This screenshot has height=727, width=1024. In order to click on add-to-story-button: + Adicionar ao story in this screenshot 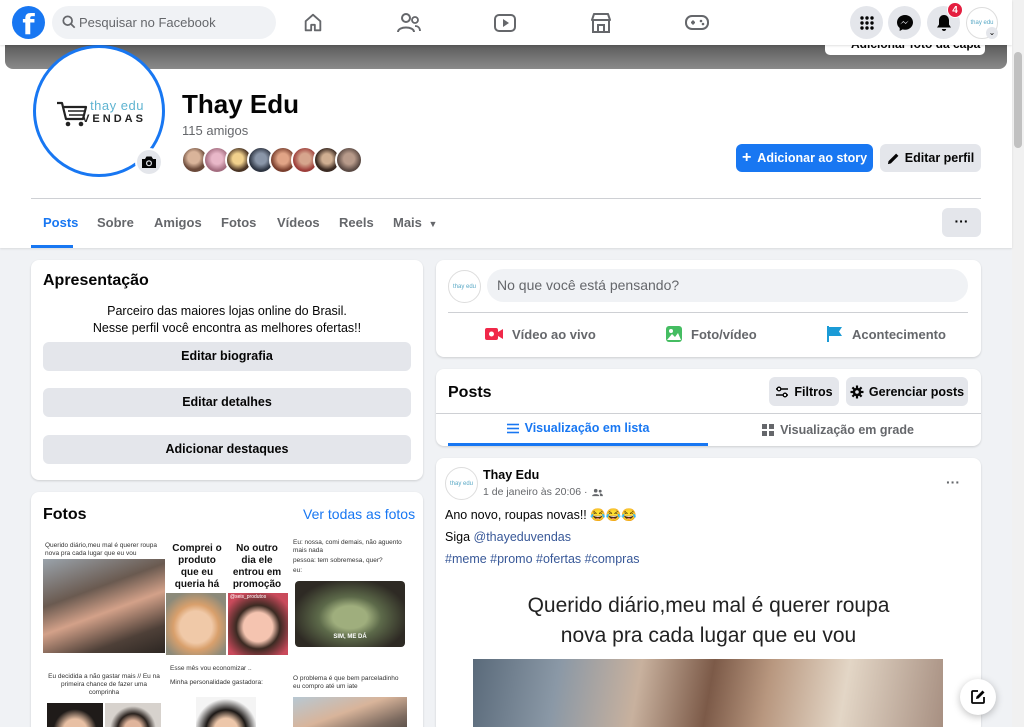, I will do `click(804, 158)`.